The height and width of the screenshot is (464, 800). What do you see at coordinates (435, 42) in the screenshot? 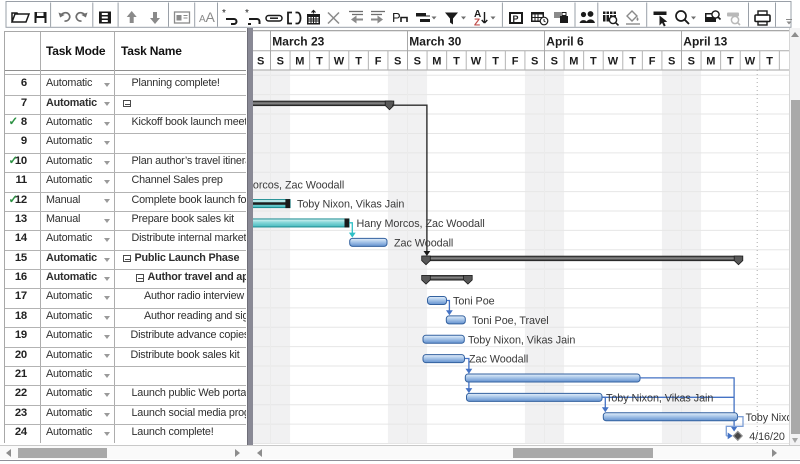
I see `svg-text: March 30` at bounding box center [435, 42].